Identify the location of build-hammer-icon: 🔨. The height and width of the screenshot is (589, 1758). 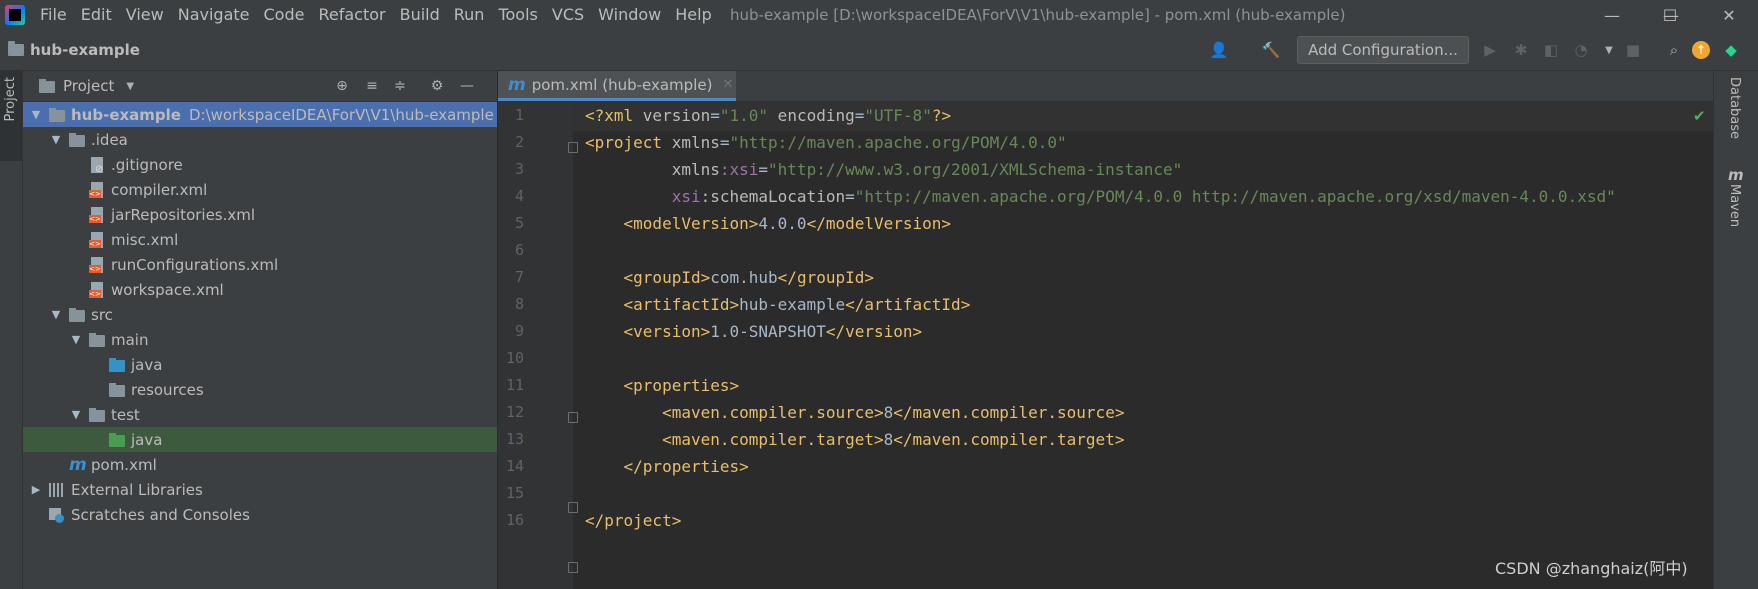
(1271, 50).